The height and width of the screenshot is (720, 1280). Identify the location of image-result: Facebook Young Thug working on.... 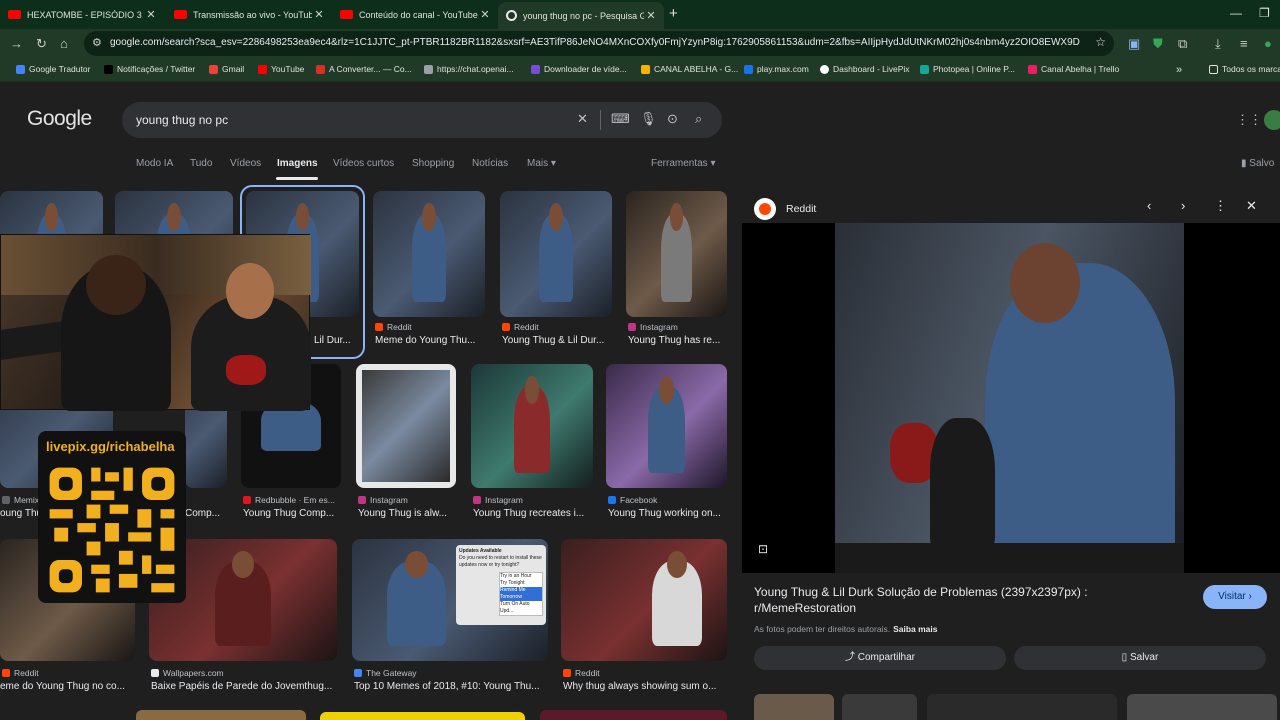
(666, 444).